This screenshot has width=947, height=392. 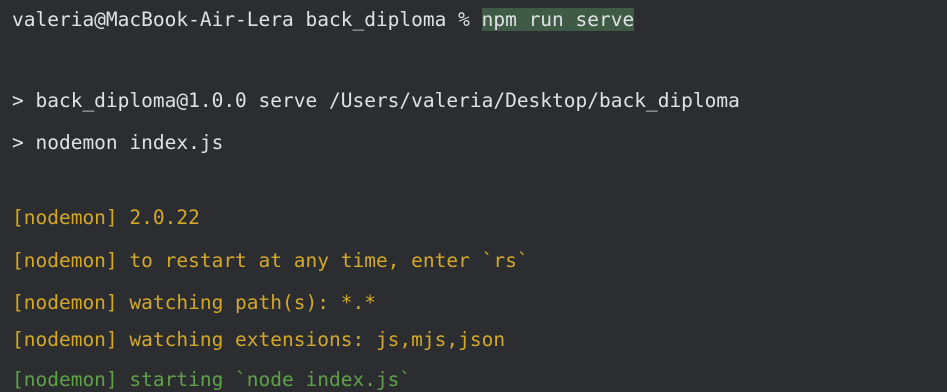 I want to click on nodemon-start-line: [nodemon] starting `node index.js`, so click(x=212, y=379).